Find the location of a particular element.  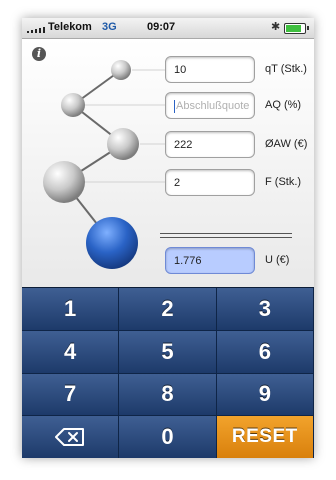

f-unit: F (Stk.) is located at coordinates (283, 182).